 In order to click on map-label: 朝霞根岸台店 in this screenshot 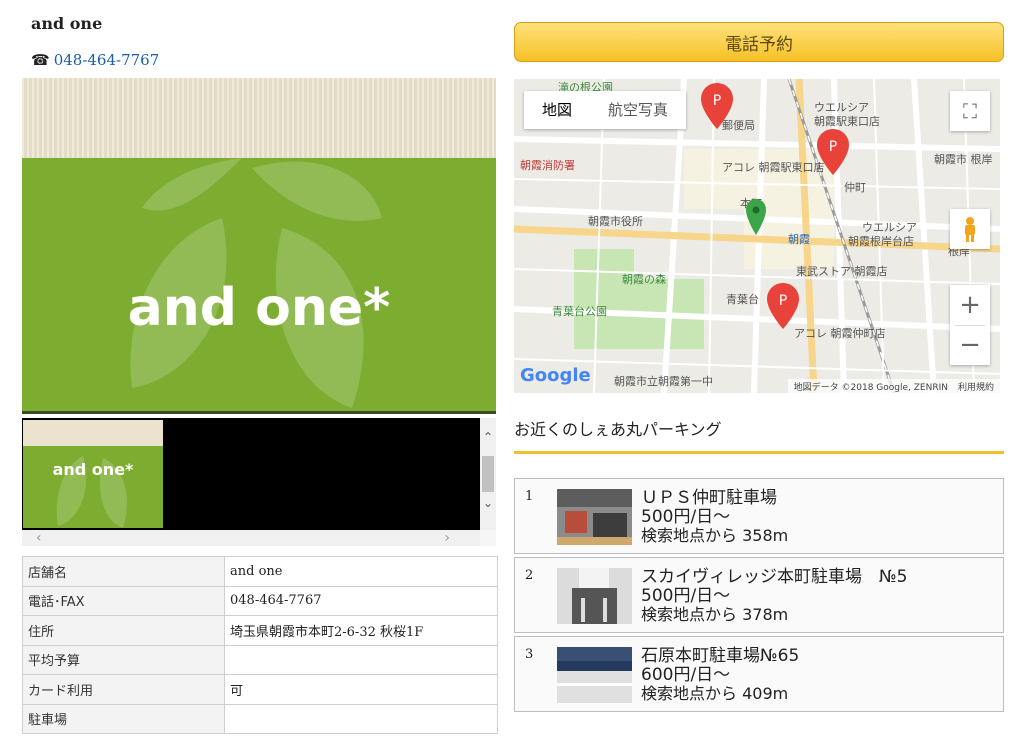, I will do `click(881, 241)`.